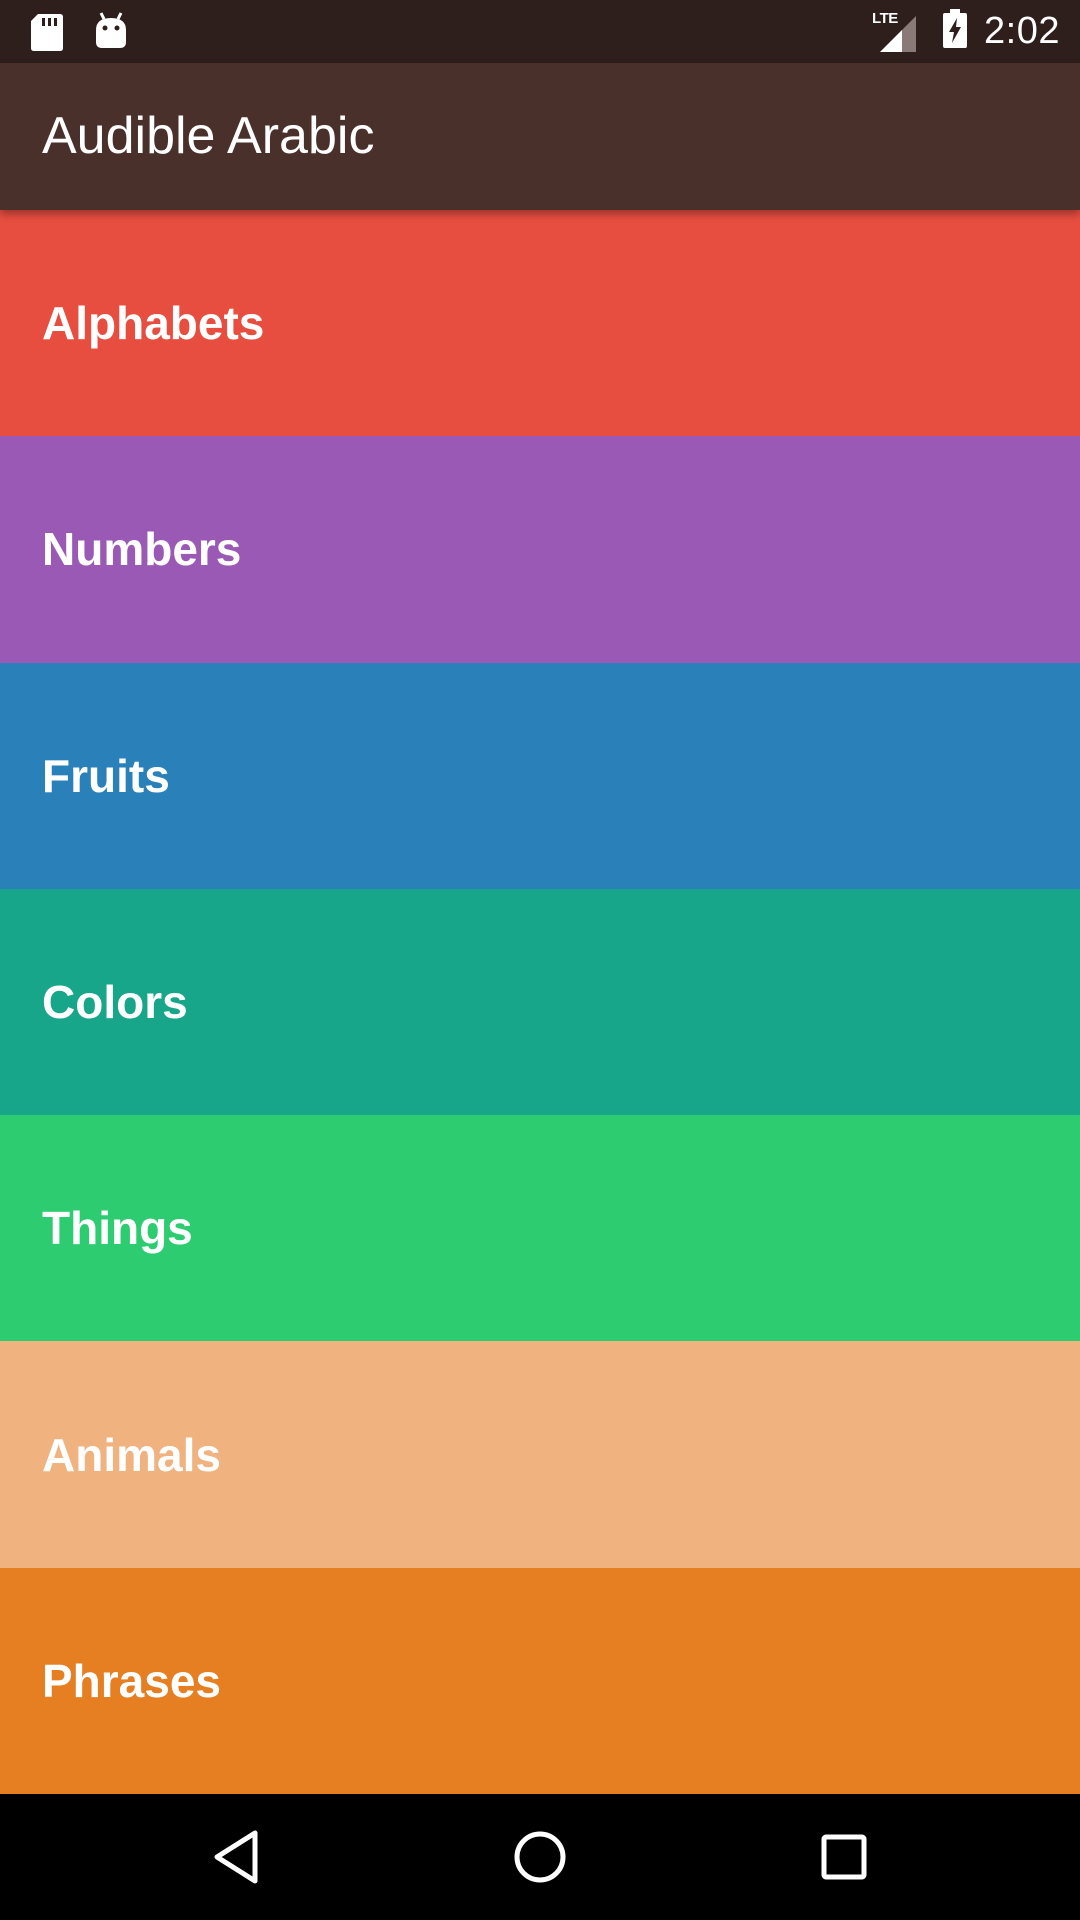 The width and height of the screenshot is (1080, 1920). I want to click on home-button, so click(540, 1857).